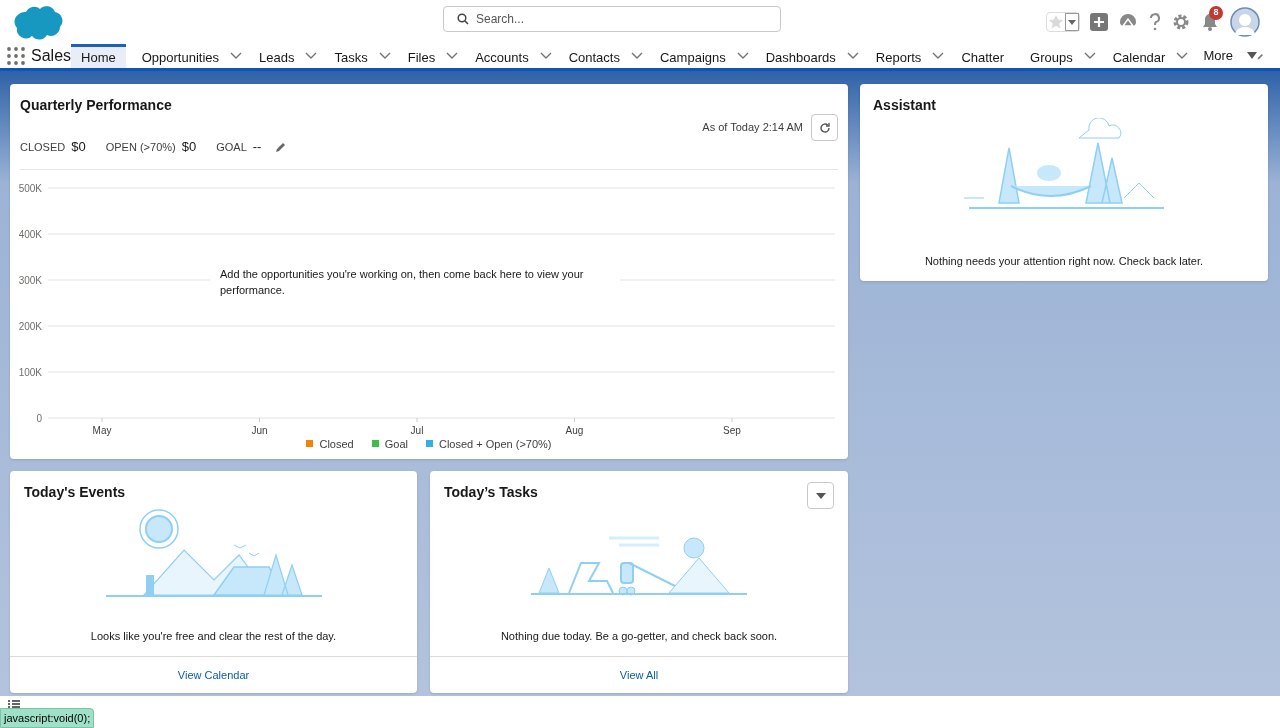  I want to click on nav-tab: Tasks, so click(351, 56).